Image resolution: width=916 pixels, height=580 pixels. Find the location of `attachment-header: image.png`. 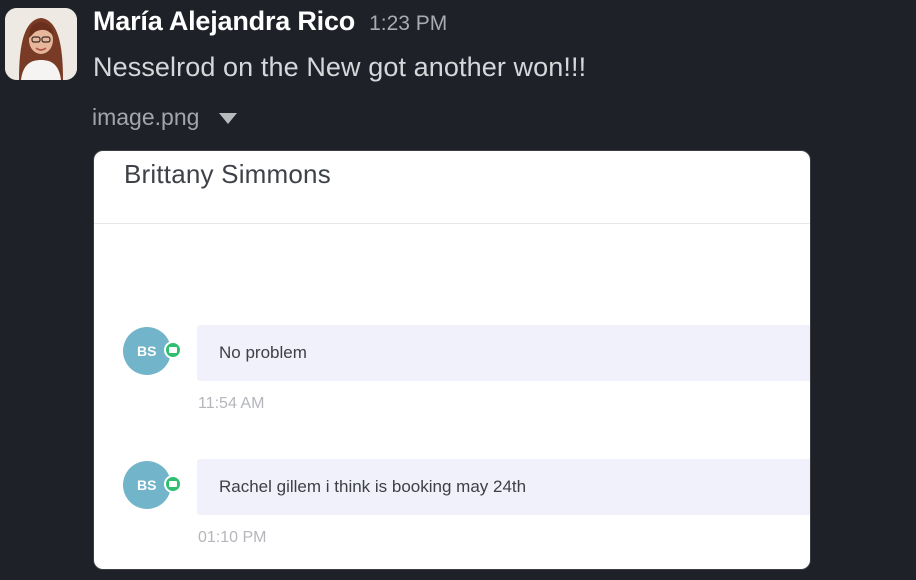

attachment-header: image.png is located at coordinates (165, 117).